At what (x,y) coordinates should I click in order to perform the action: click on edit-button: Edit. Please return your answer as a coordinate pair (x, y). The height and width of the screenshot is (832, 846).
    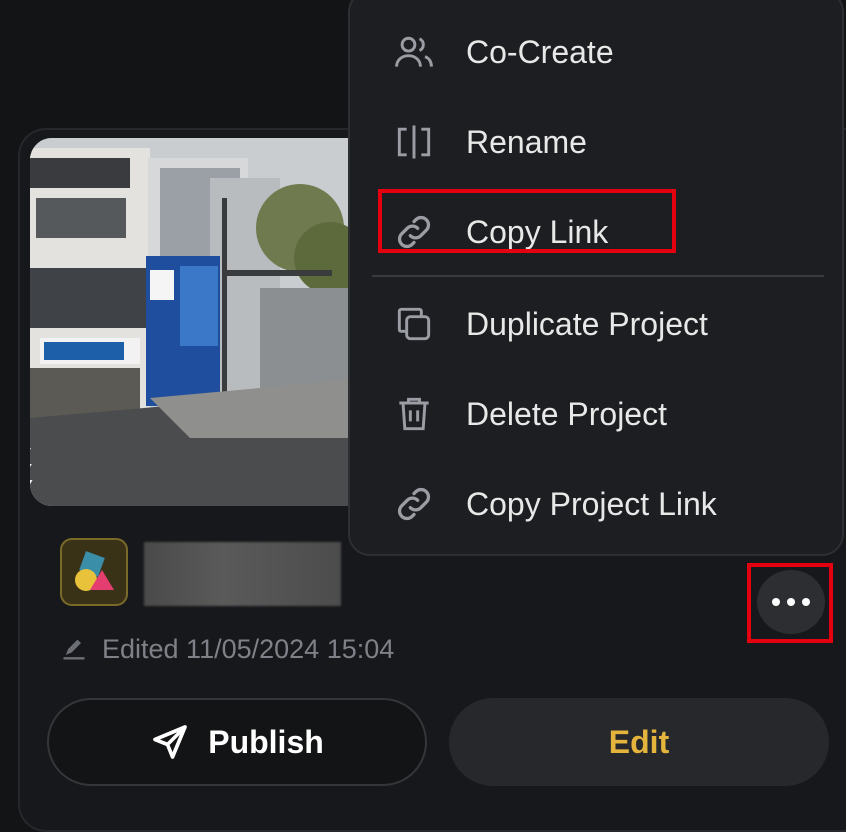
    Looking at the image, I should click on (639, 742).